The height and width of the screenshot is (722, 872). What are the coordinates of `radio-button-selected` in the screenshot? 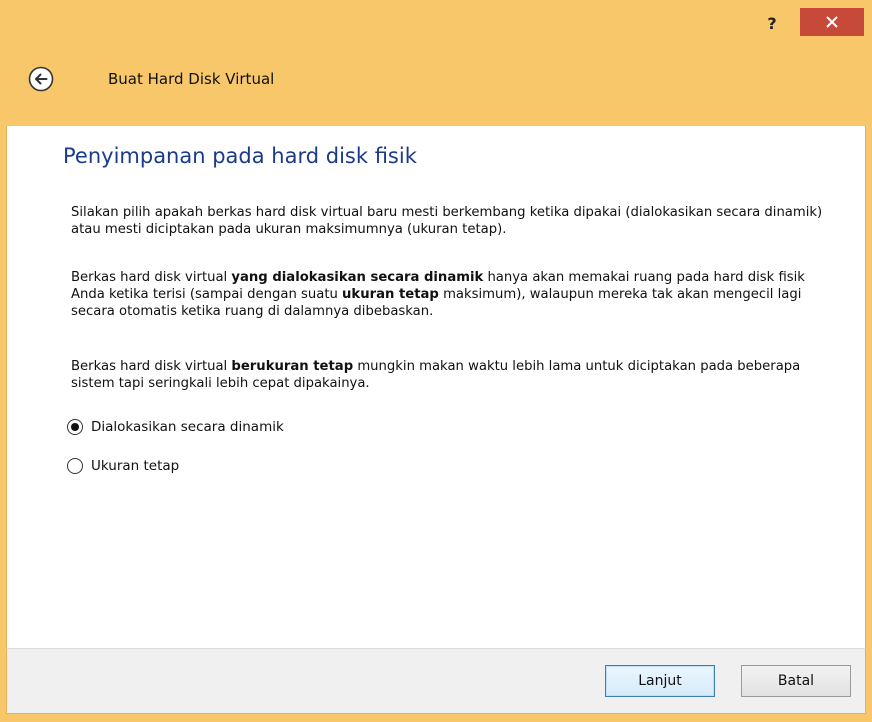 It's located at (75, 427).